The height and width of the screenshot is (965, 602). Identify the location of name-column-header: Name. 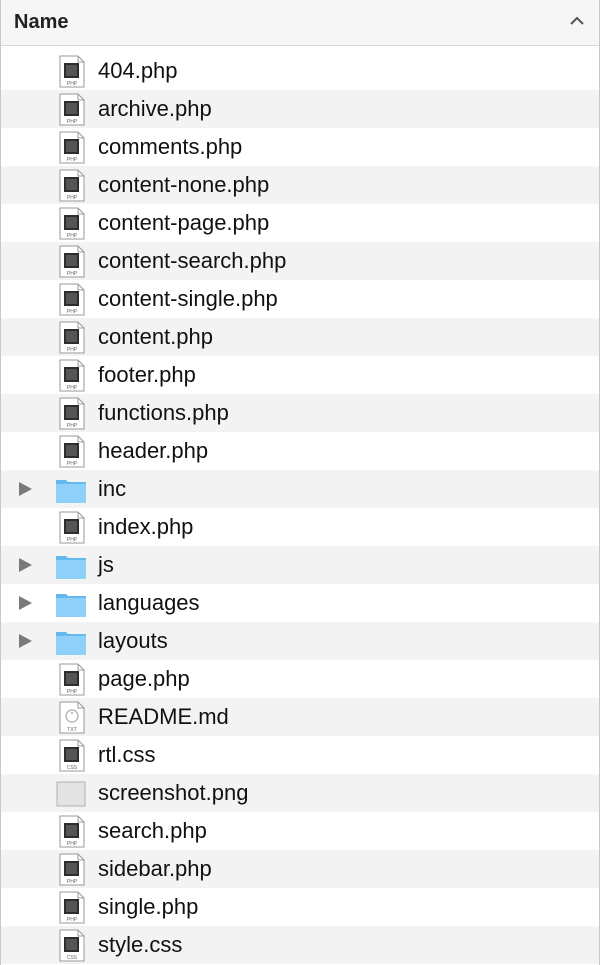
(300, 23).